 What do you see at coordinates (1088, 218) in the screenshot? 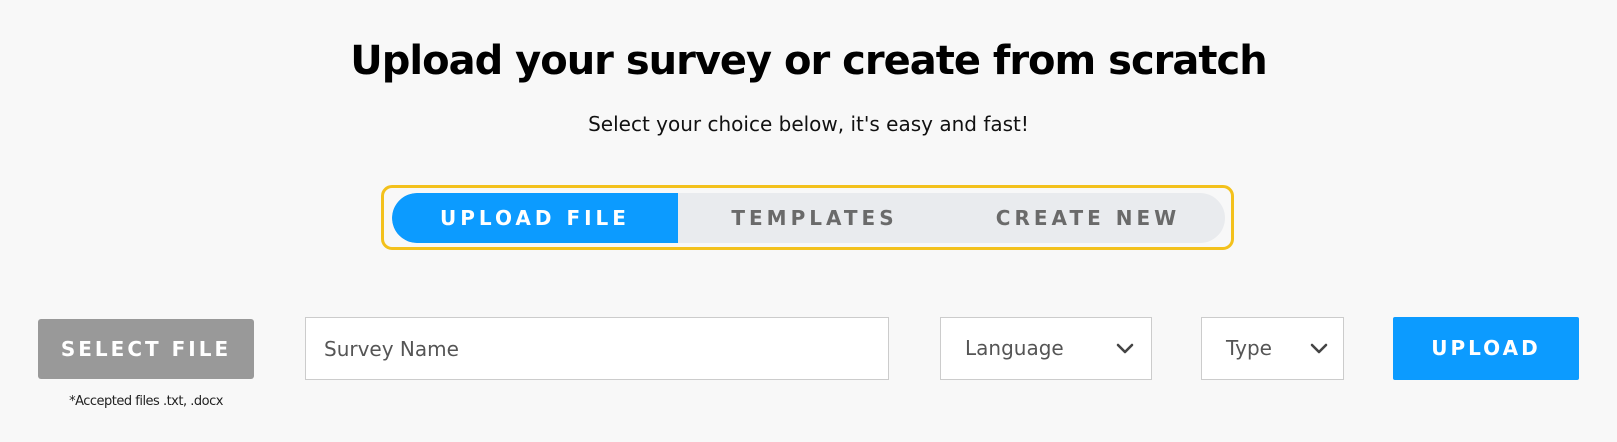
I see `tab-create-new: CREATE NEW` at bounding box center [1088, 218].